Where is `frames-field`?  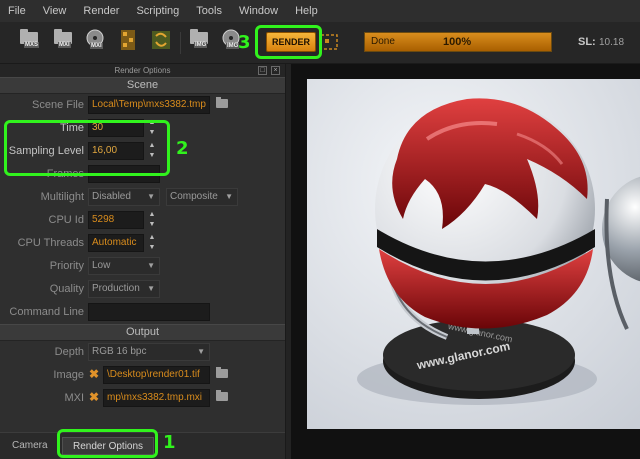
frames-field is located at coordinates (124, 174).